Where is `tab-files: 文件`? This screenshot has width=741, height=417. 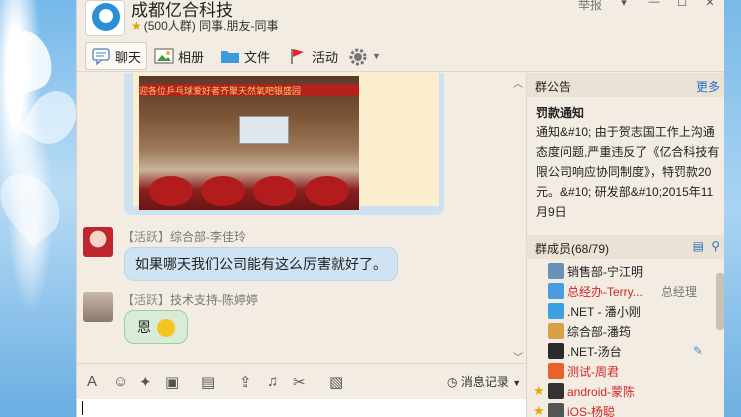
tab-files: 文件 is located at coordinates (245, 56).